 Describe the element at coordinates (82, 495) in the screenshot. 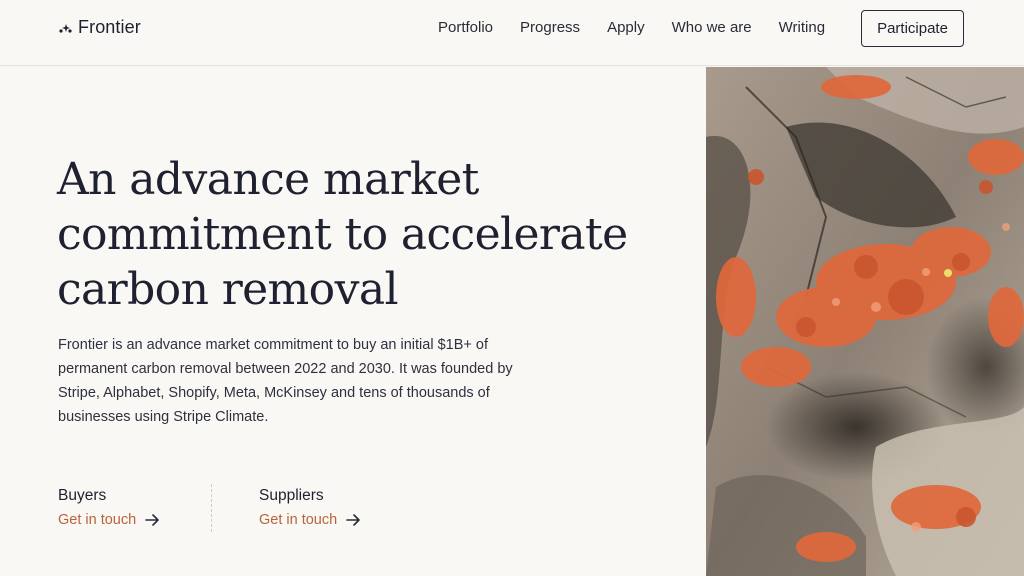

I see `buyers-title: Buyers` at that location.